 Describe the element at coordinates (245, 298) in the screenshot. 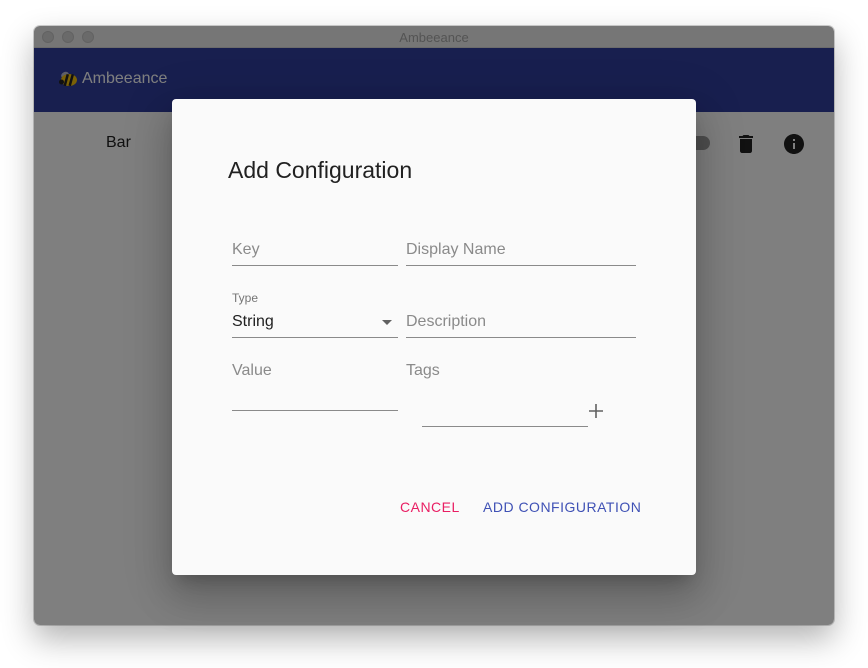

I see `type-label: Type` at that location.